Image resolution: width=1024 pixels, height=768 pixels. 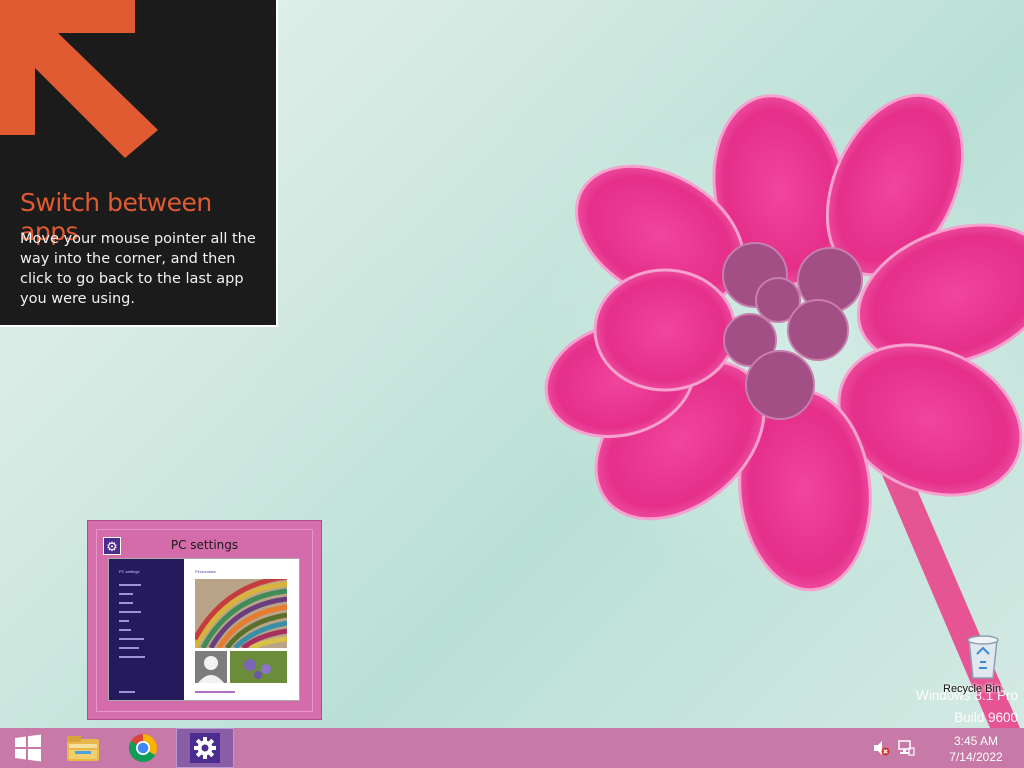 I want to click on recycle-bin-icon, so click(x=982, y=657).